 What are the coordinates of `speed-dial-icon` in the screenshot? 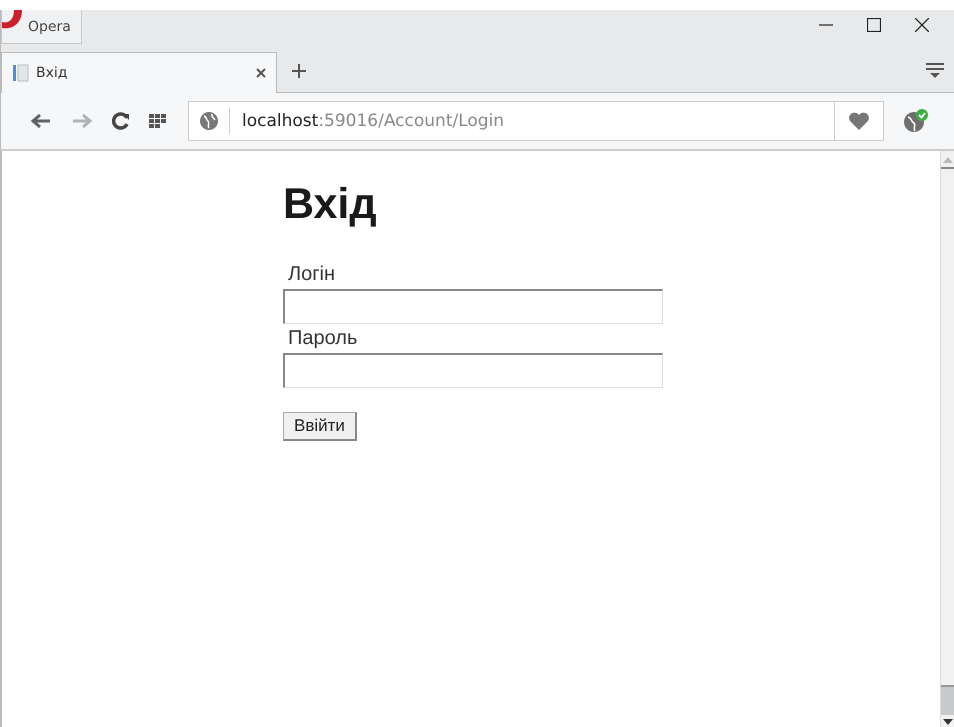 It's located at (158, 121).